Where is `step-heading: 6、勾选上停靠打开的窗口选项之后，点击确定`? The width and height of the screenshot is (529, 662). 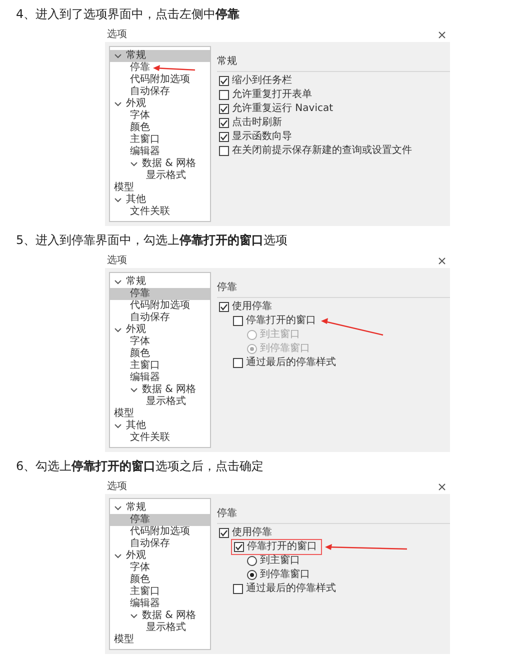
step-heading: 6、勾选上停靠打开的窗口选项之后，点击确定 is located at coordinates (140, 466).